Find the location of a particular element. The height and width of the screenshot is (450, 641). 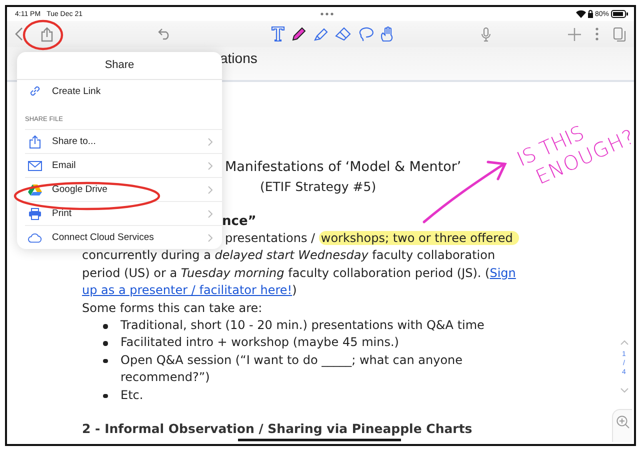

circle-annotation is located at coordinates (43, 35).